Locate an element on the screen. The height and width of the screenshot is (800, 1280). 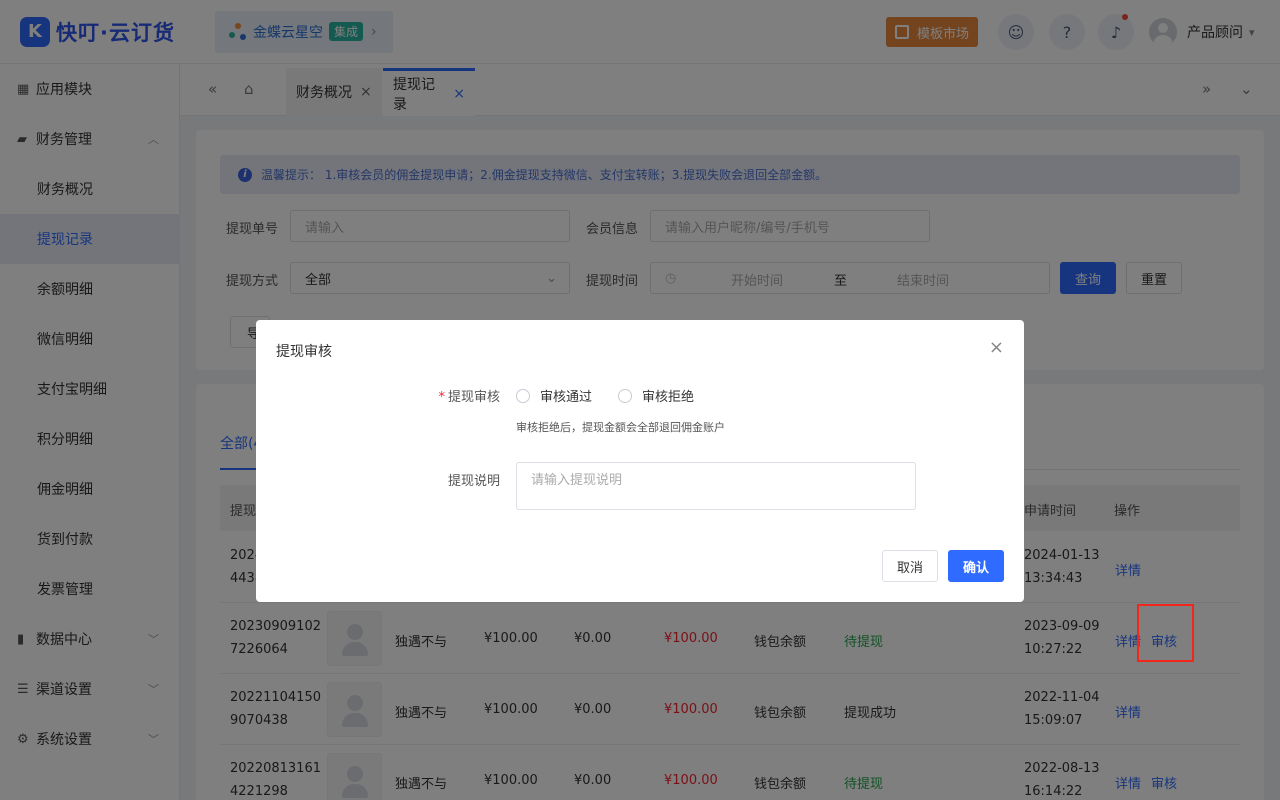
confirm-button: 确认 is located at coordinates (976, 566).